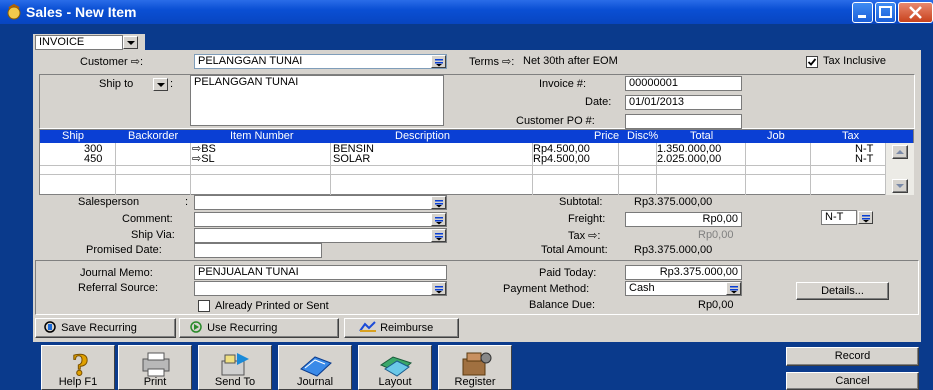 This screenshot has height=390, width=933. I want to click on customer-po-label: Customer PO #:, so click(555, 121).